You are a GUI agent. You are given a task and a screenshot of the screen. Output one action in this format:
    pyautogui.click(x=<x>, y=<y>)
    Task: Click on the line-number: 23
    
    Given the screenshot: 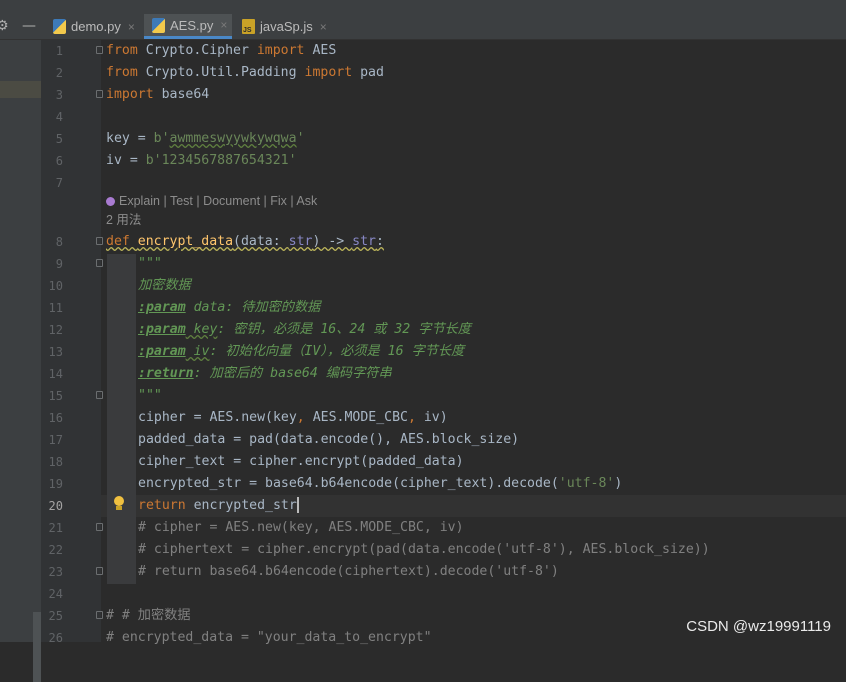 What is the action you would take?
    pyautogui.click(x=55, y=572)
    